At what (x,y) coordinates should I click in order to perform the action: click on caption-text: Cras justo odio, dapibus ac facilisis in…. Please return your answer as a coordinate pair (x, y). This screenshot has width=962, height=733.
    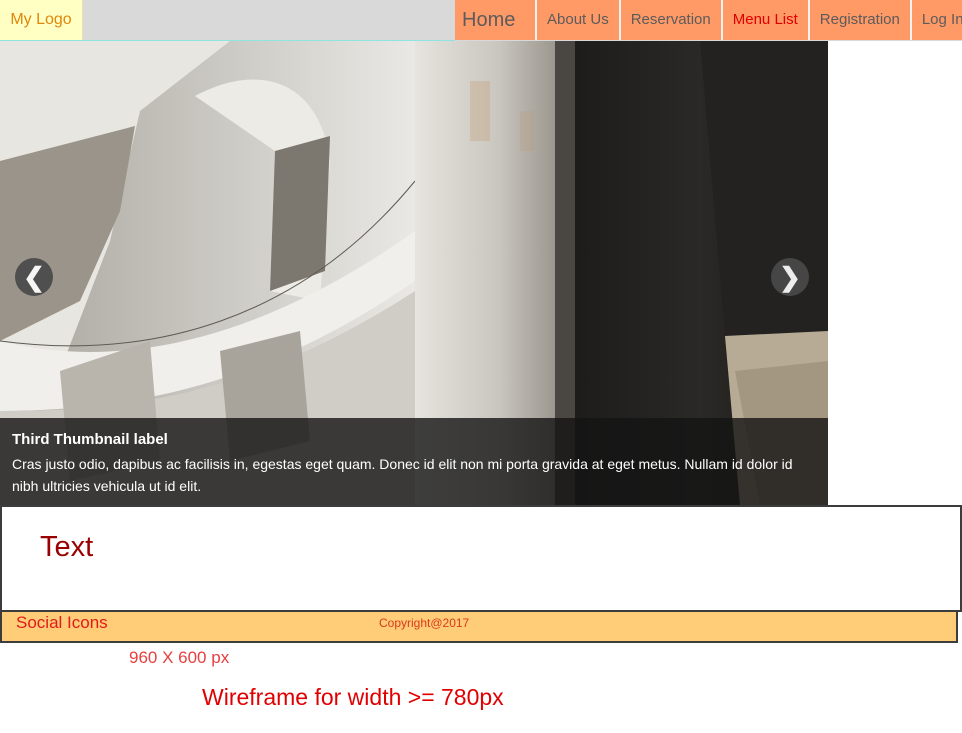
    Looking at the image, I should click on (402, 475).